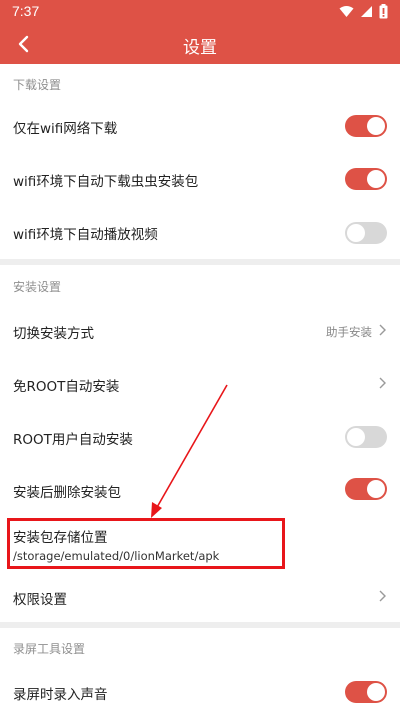 The width and height of the screenshot is (400, 711). I want to click on setting-row-delete-after-install: 安装后删除安装包, so click(200, 489).